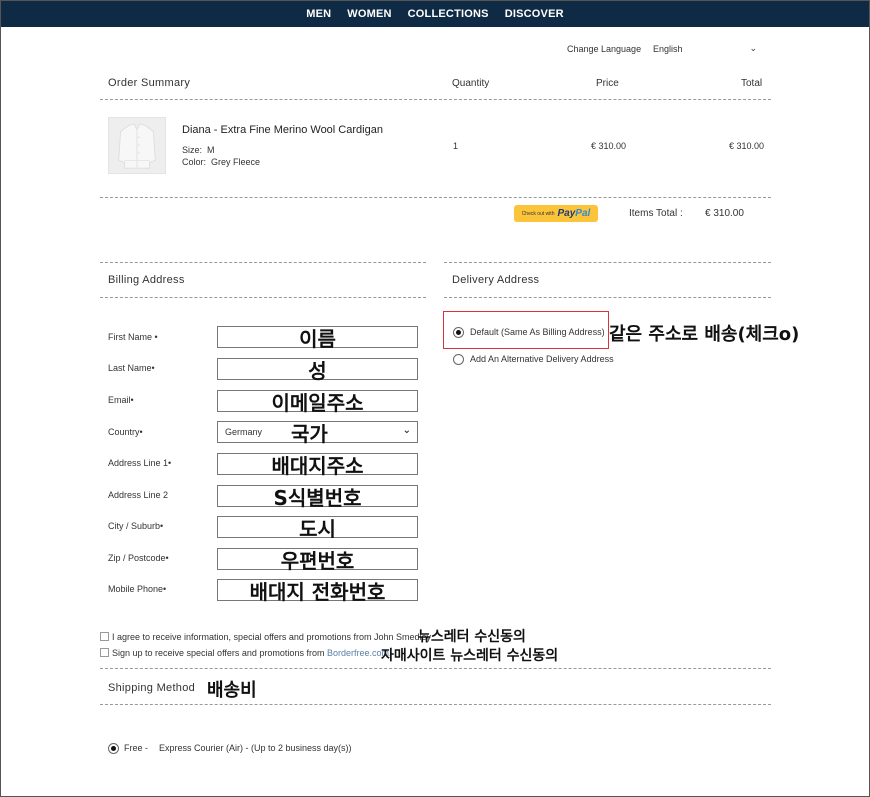 Image resolution: width=870 pixels, height=797 pixels. I want to click on product-size-value: M, so click(211, 150).